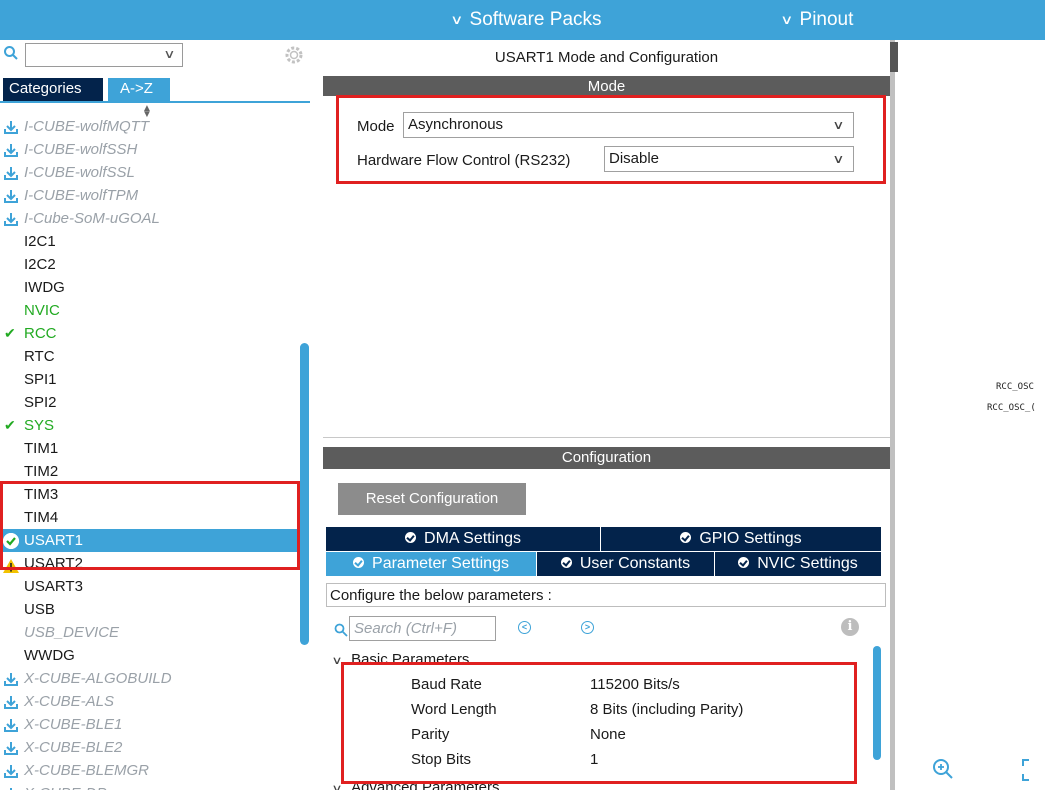 Image resolution: width=1045 pixels, height=790 pixels. Describe the element at coordinates (53, 89) in the screenshot. I see `tab-categories: Categories` at that location.